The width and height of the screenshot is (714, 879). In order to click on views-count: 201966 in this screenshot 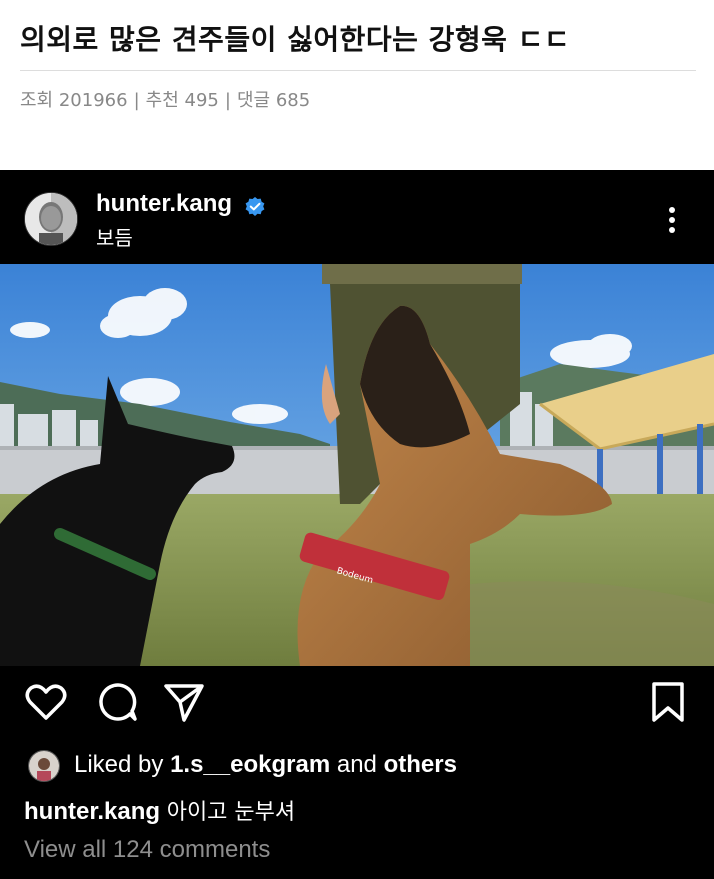, I will do `click(93, 100)`.